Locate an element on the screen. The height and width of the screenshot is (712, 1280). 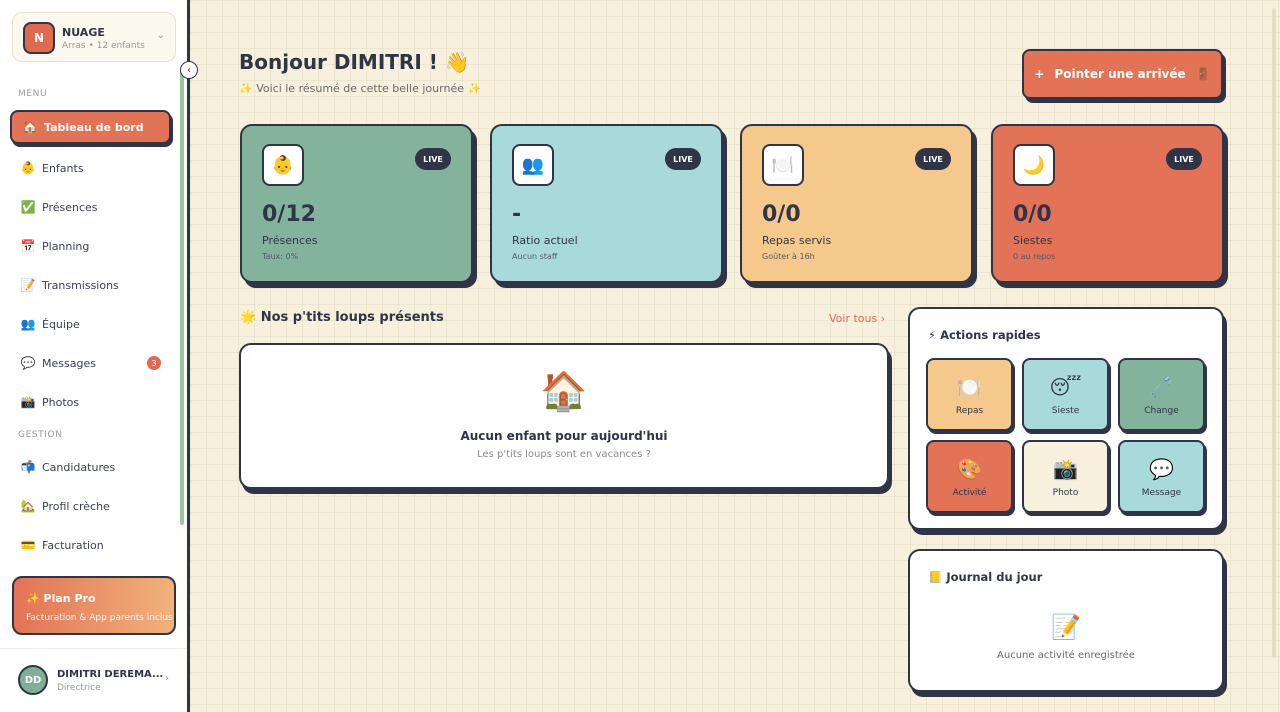
sidebar-item-messages: 💬 Messages 3 is located at coordinates (90, 363).